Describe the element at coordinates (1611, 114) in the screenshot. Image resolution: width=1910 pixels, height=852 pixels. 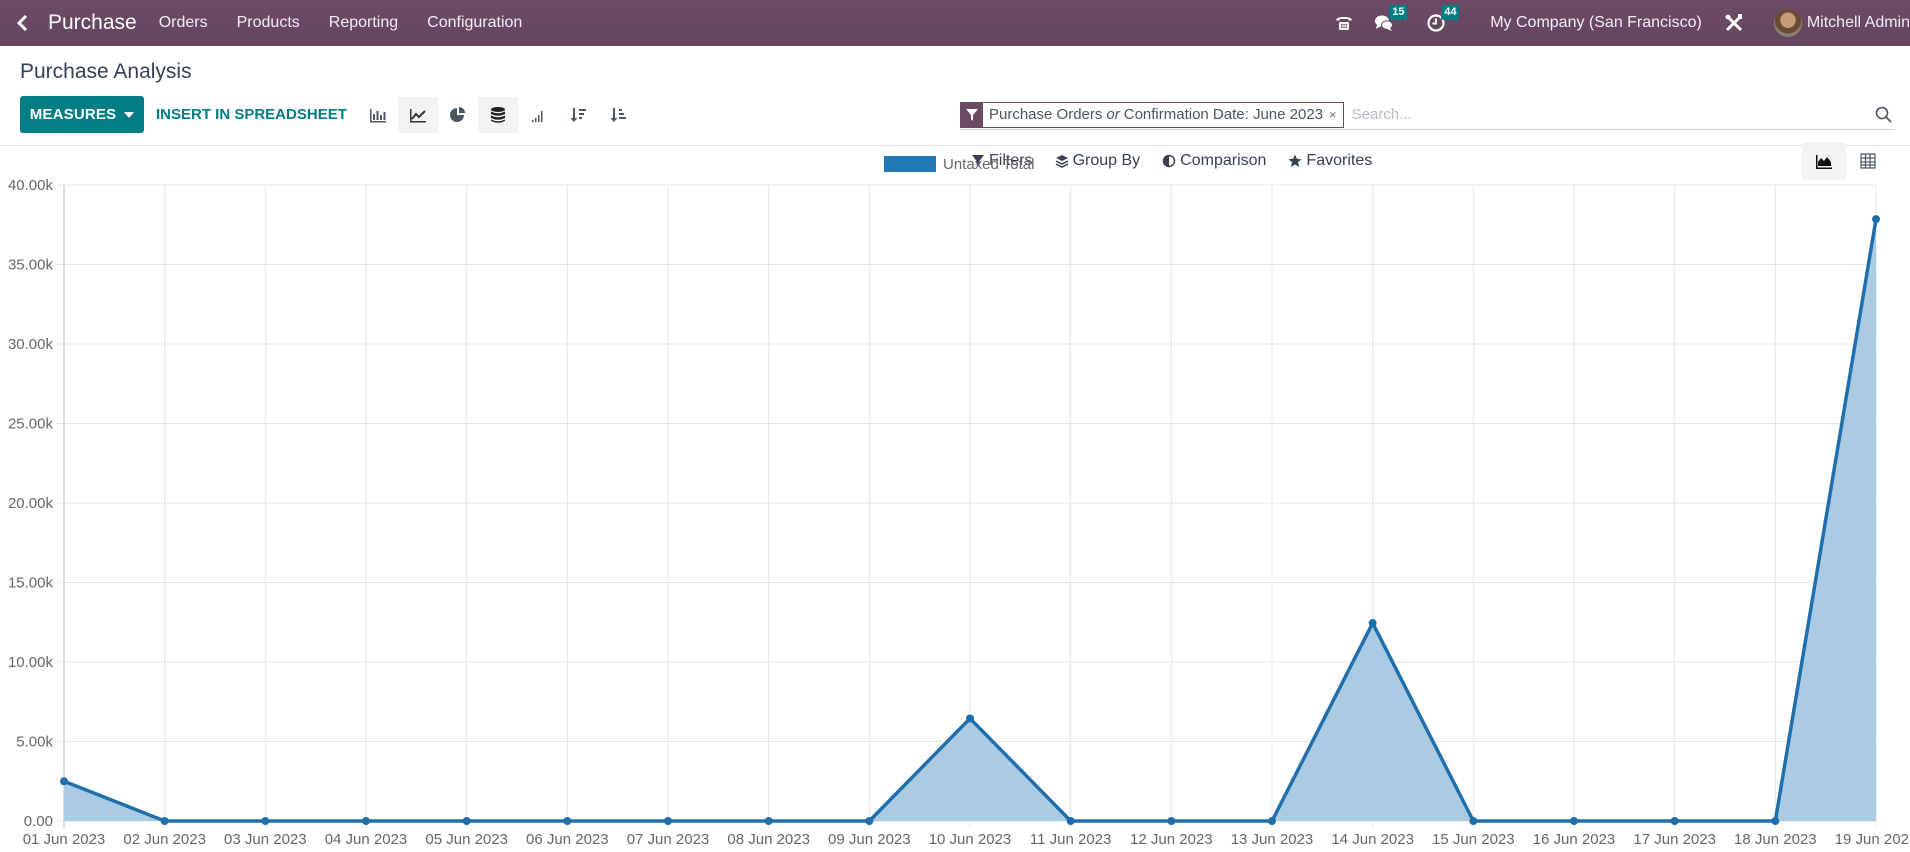
I see `search-input` at that location.